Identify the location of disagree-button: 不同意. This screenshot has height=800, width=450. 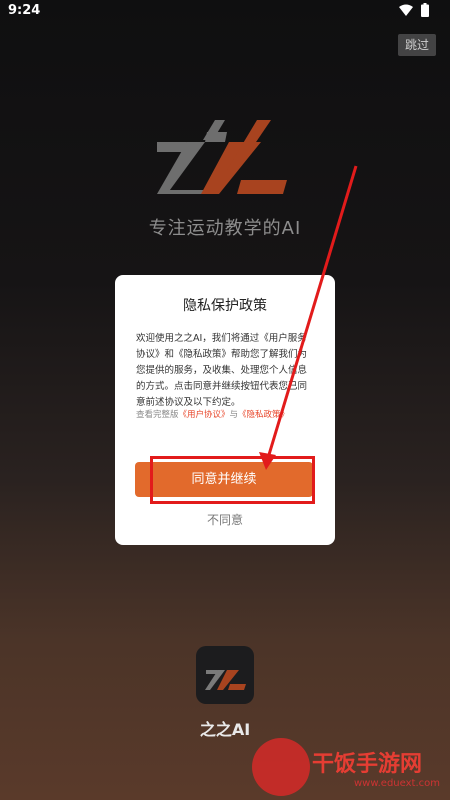
(225, 519).